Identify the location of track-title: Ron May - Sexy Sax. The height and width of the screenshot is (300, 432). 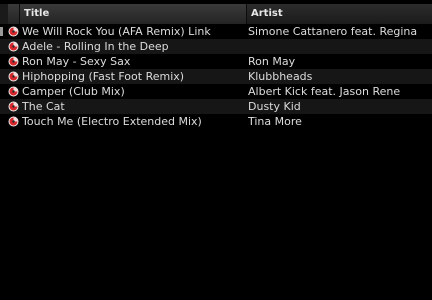
(76, 61).